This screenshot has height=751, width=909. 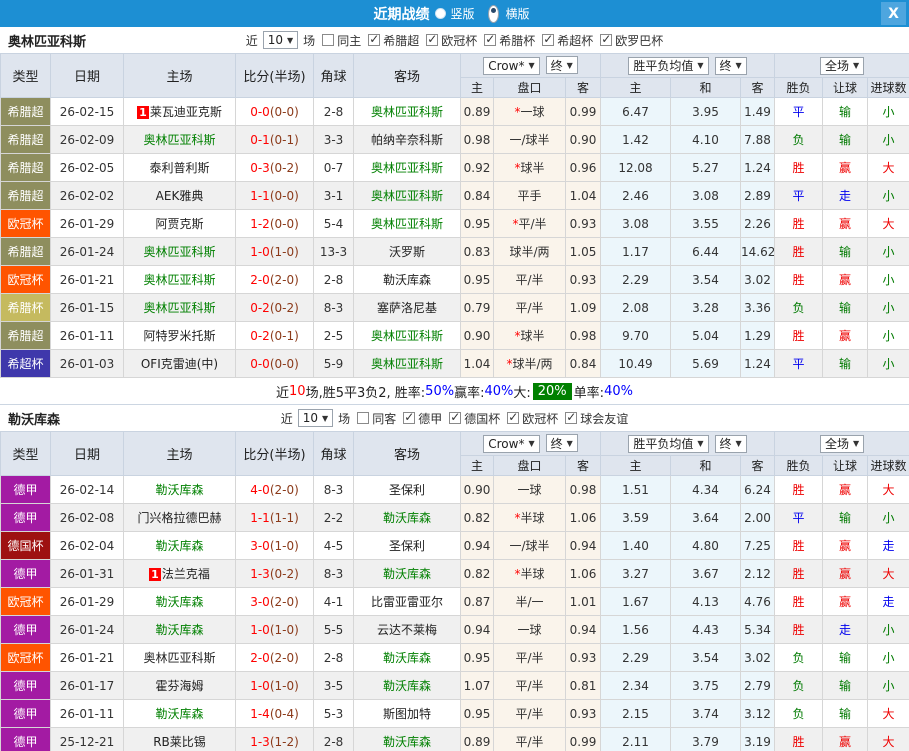 I want to click on home-odds: 0.84, so click(x=477, y=195).